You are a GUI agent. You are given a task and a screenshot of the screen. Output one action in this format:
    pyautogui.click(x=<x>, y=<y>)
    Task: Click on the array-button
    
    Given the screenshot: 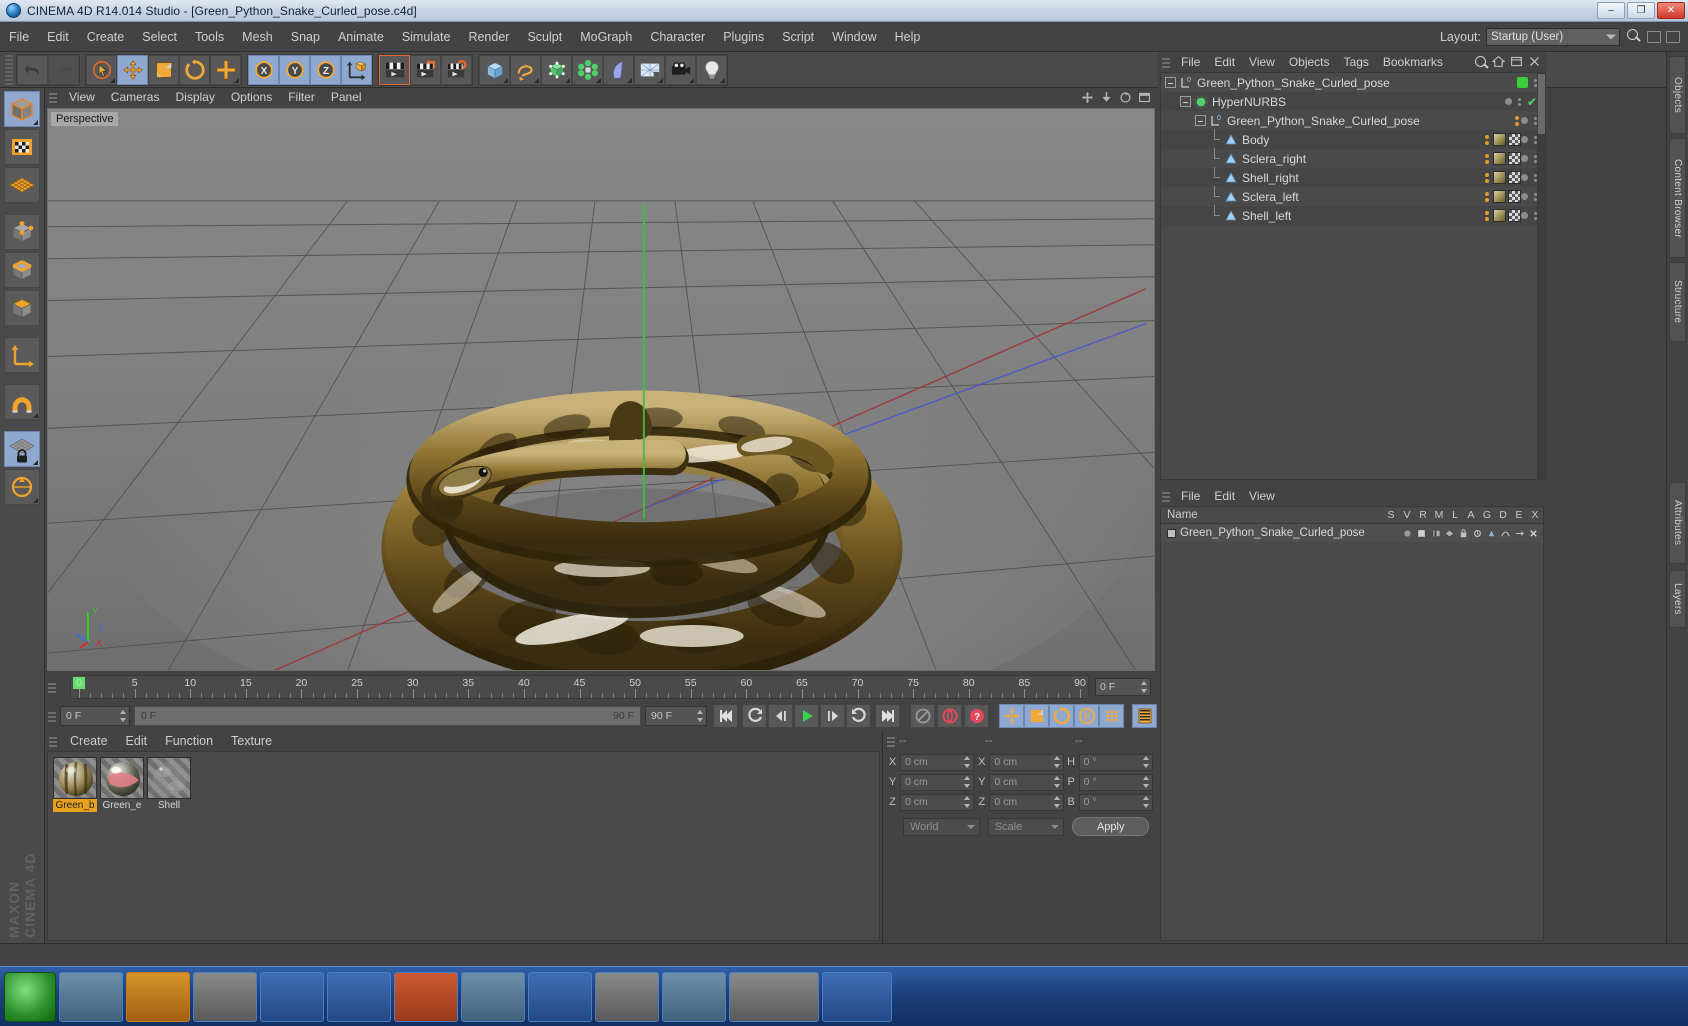 What is the action you would take?
    pyautogui.click(x=587, y=69)
    